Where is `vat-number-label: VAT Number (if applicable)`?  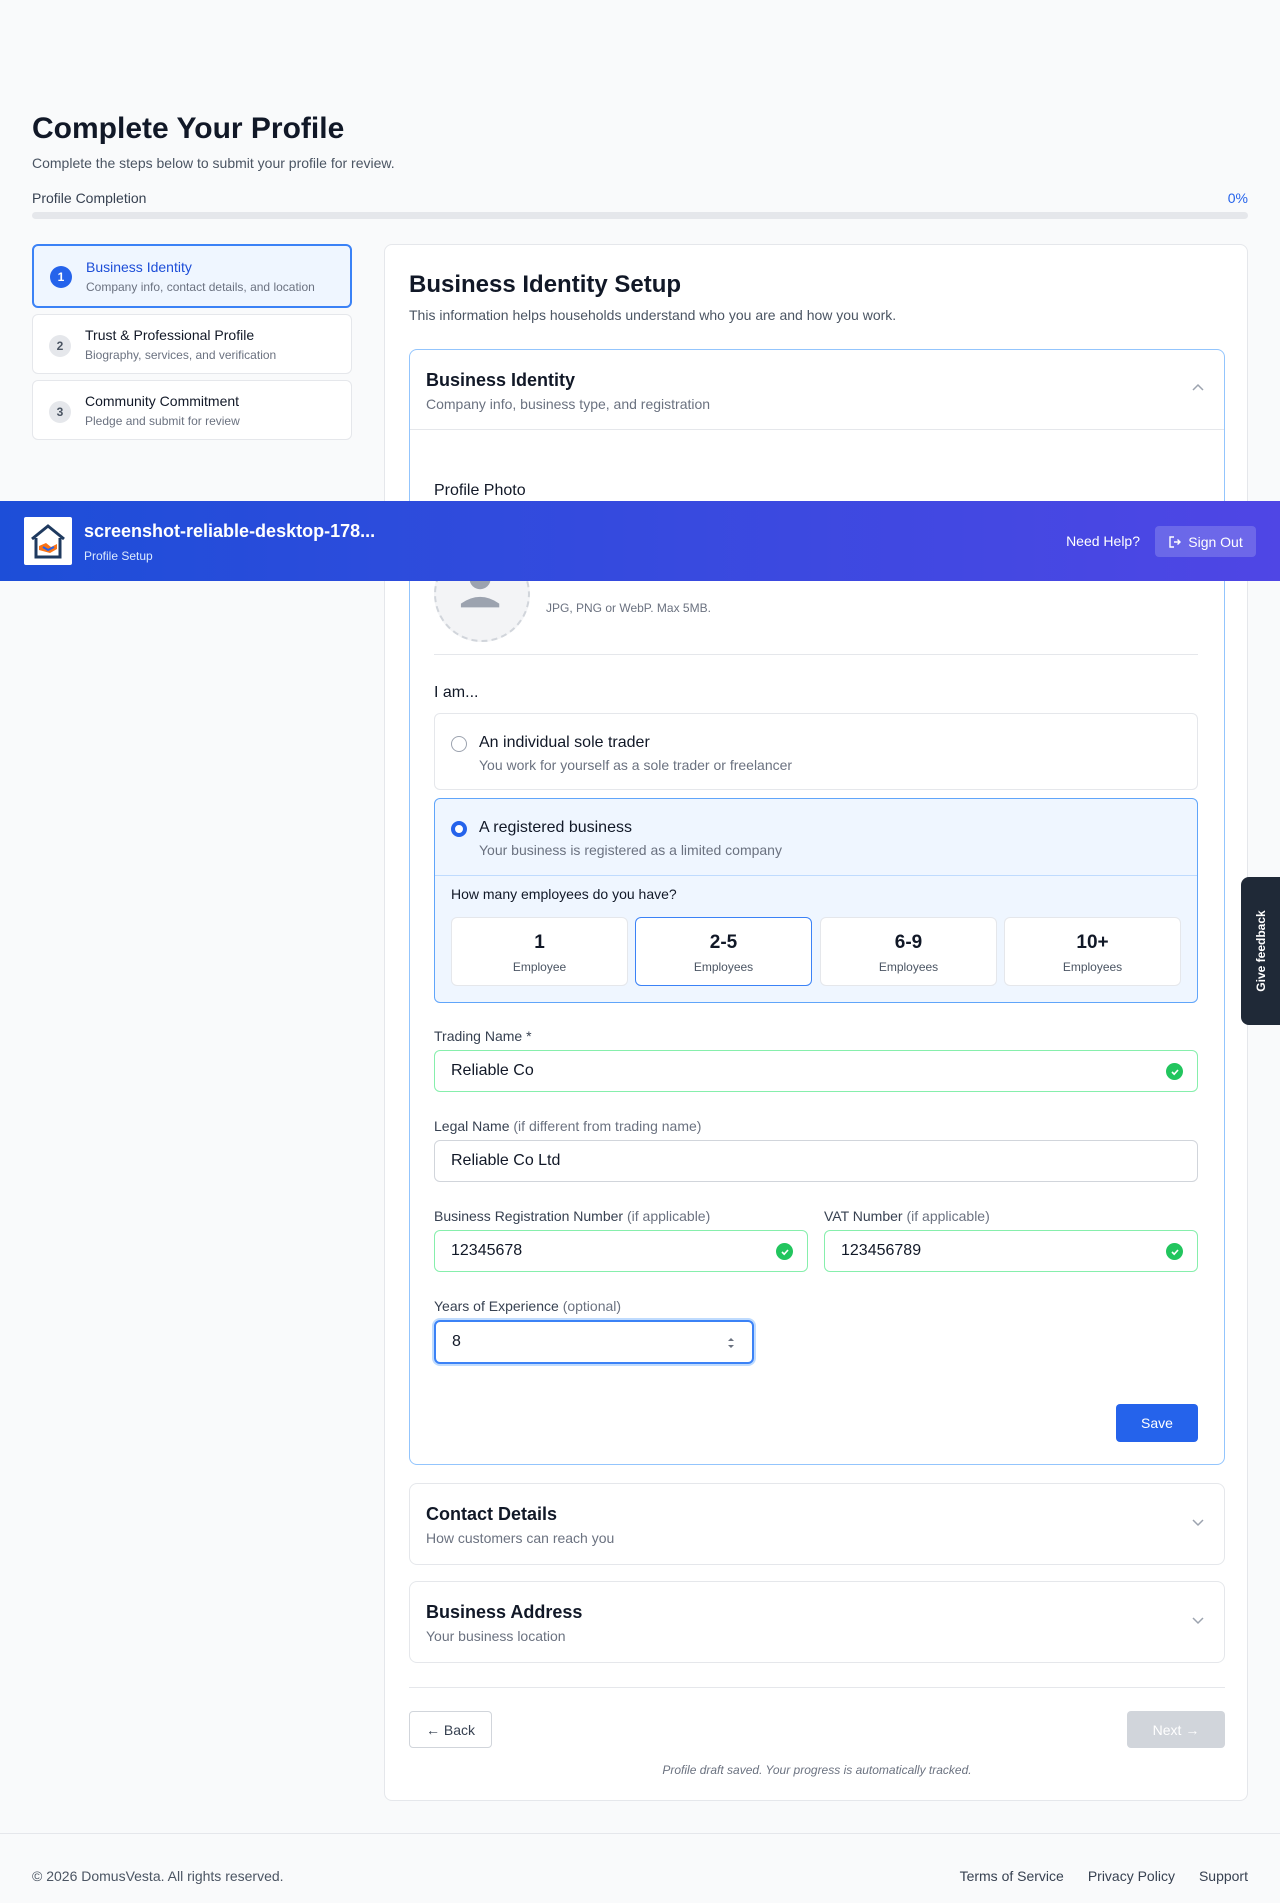
vat-number-label: VAT Number (if applicable) is located at coordinates (907, 1216).